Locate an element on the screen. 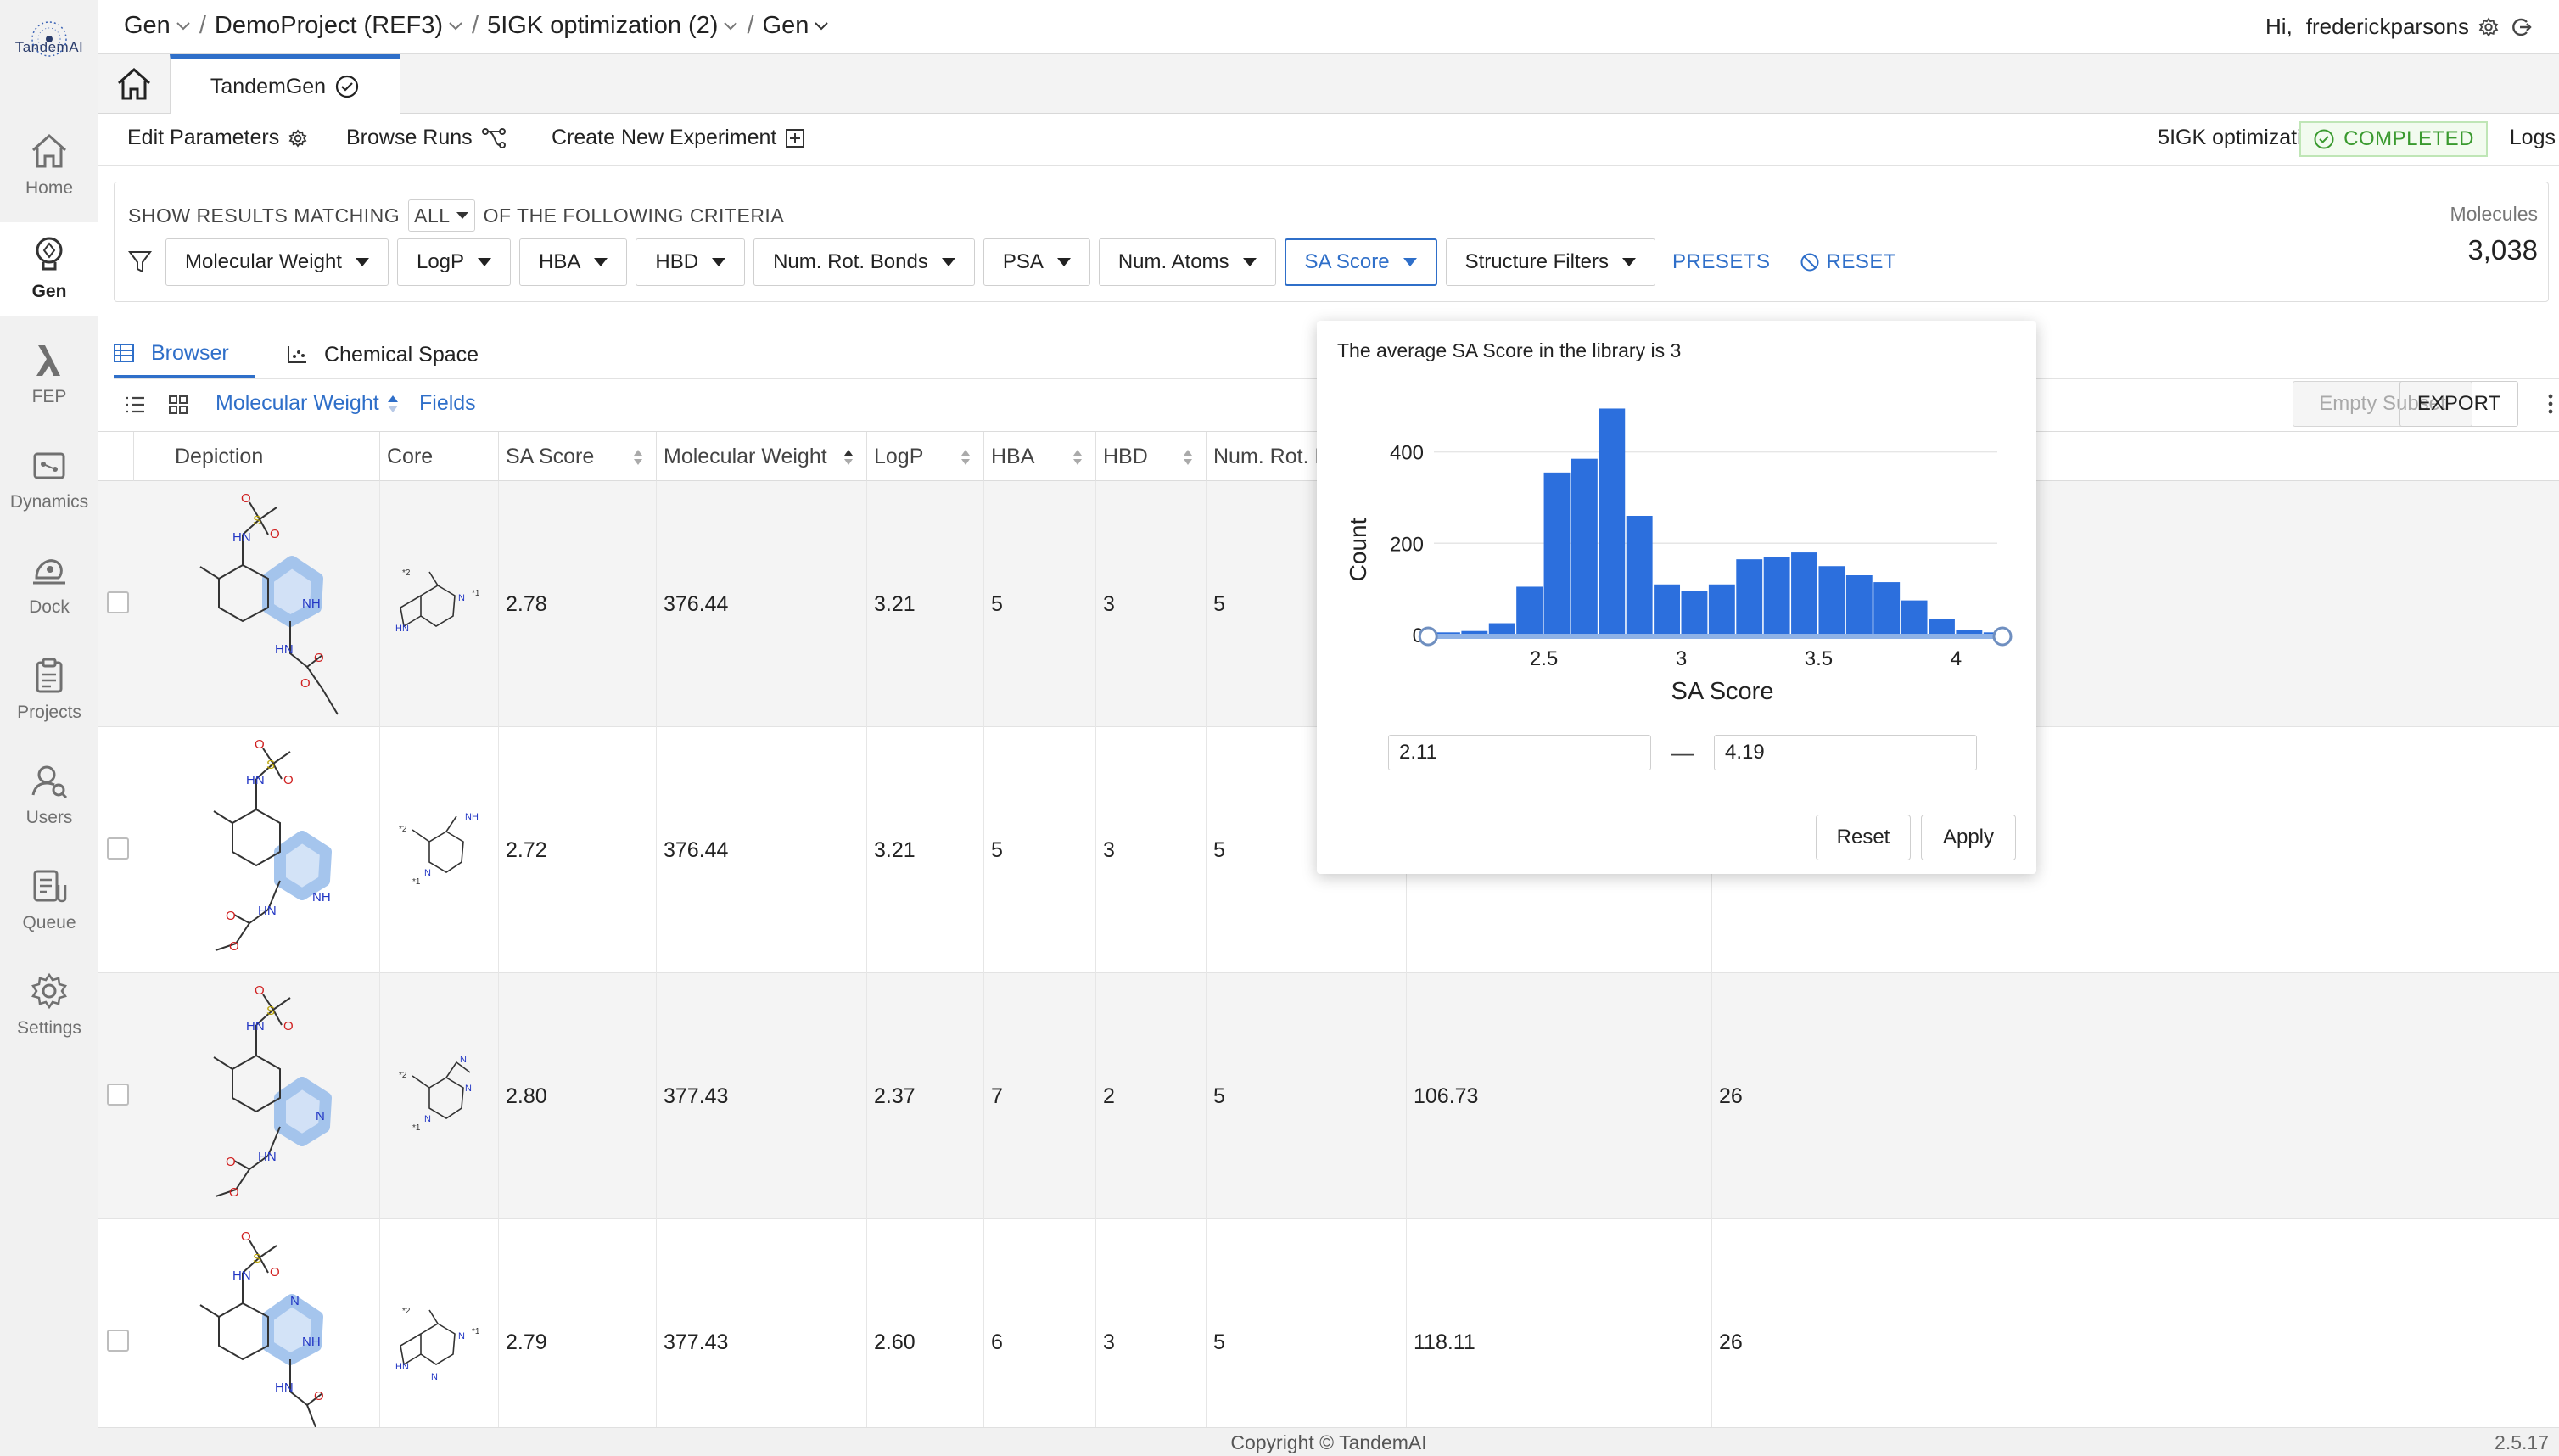 Image resolution: width=2559 pixels, height=1456 pixels. column-header-hbd: HBD is located at coordinates (1151, 456).